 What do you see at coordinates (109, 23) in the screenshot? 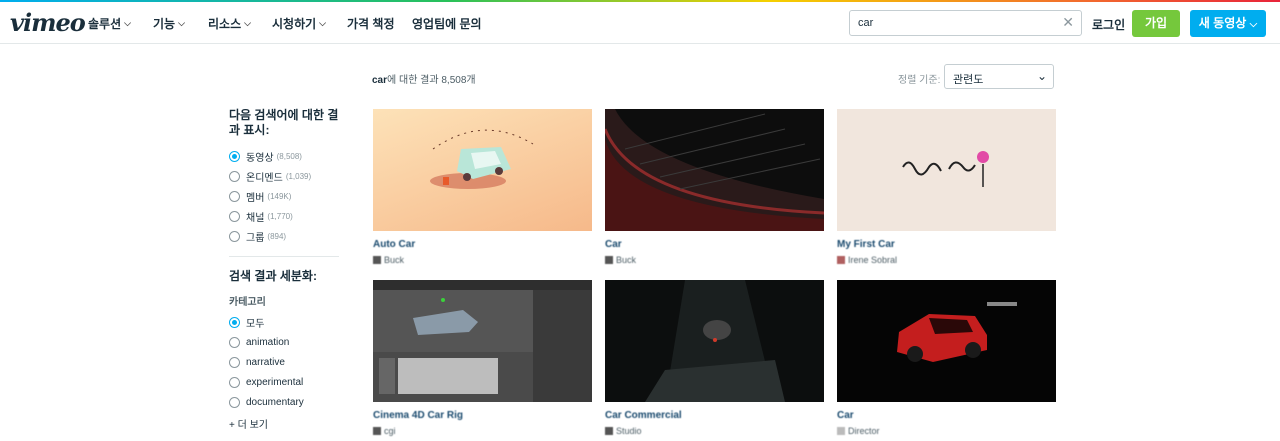
I see `nav-item-solutions: 솔루션 ⌵` at bounding box center [109, 23].